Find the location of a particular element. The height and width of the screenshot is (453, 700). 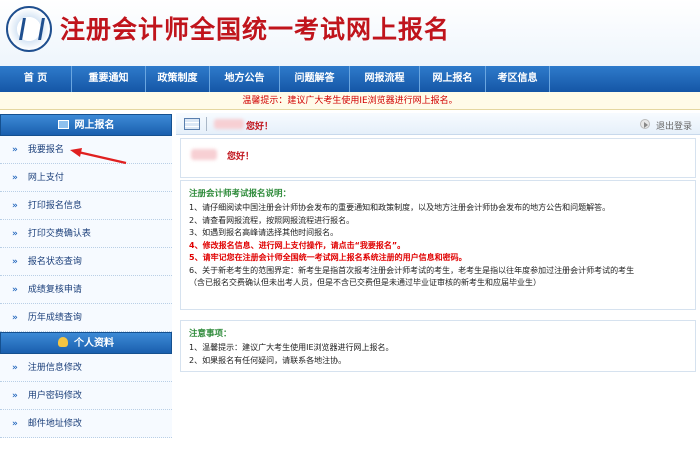

person-icon is located at coordinates (63, 342).